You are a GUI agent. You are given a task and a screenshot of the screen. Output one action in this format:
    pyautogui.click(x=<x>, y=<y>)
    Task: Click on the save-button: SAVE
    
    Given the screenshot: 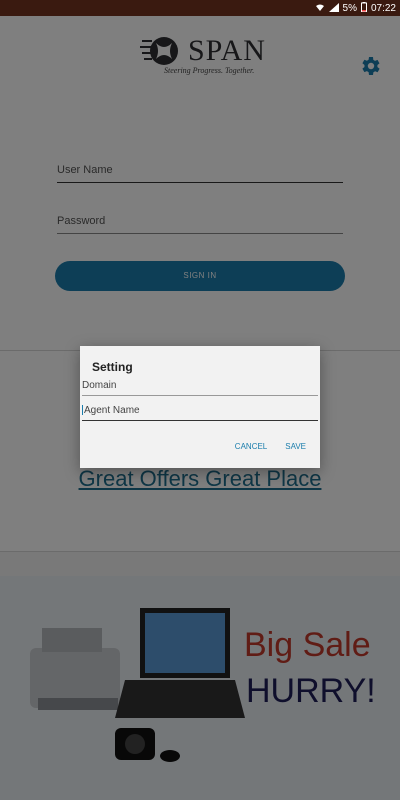 What is the action you would take?
    pyautogui.click(x=295, y=446)
    